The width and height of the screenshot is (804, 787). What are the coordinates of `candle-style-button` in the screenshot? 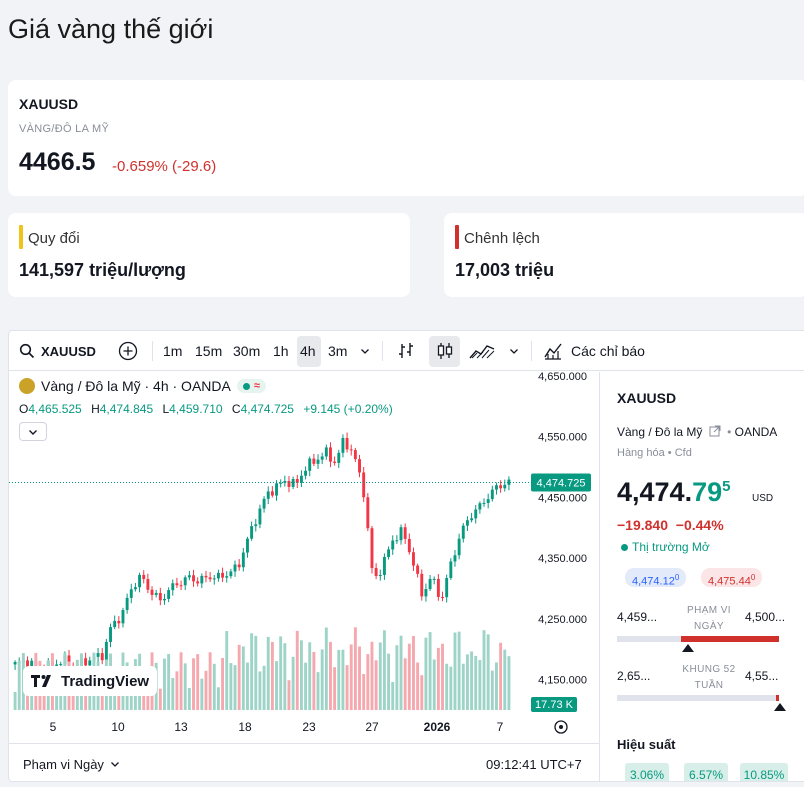 It's located at (445, 351).